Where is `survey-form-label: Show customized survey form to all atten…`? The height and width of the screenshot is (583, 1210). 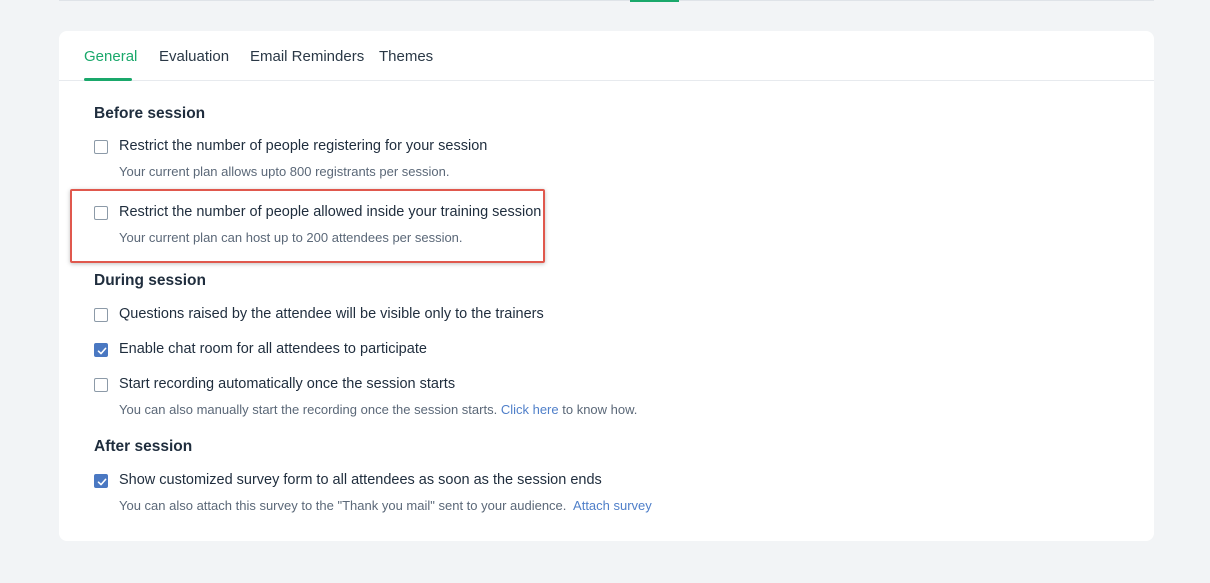 survey-form-label: Show customized survey form to all atten… is located at coordinates (360, 480).